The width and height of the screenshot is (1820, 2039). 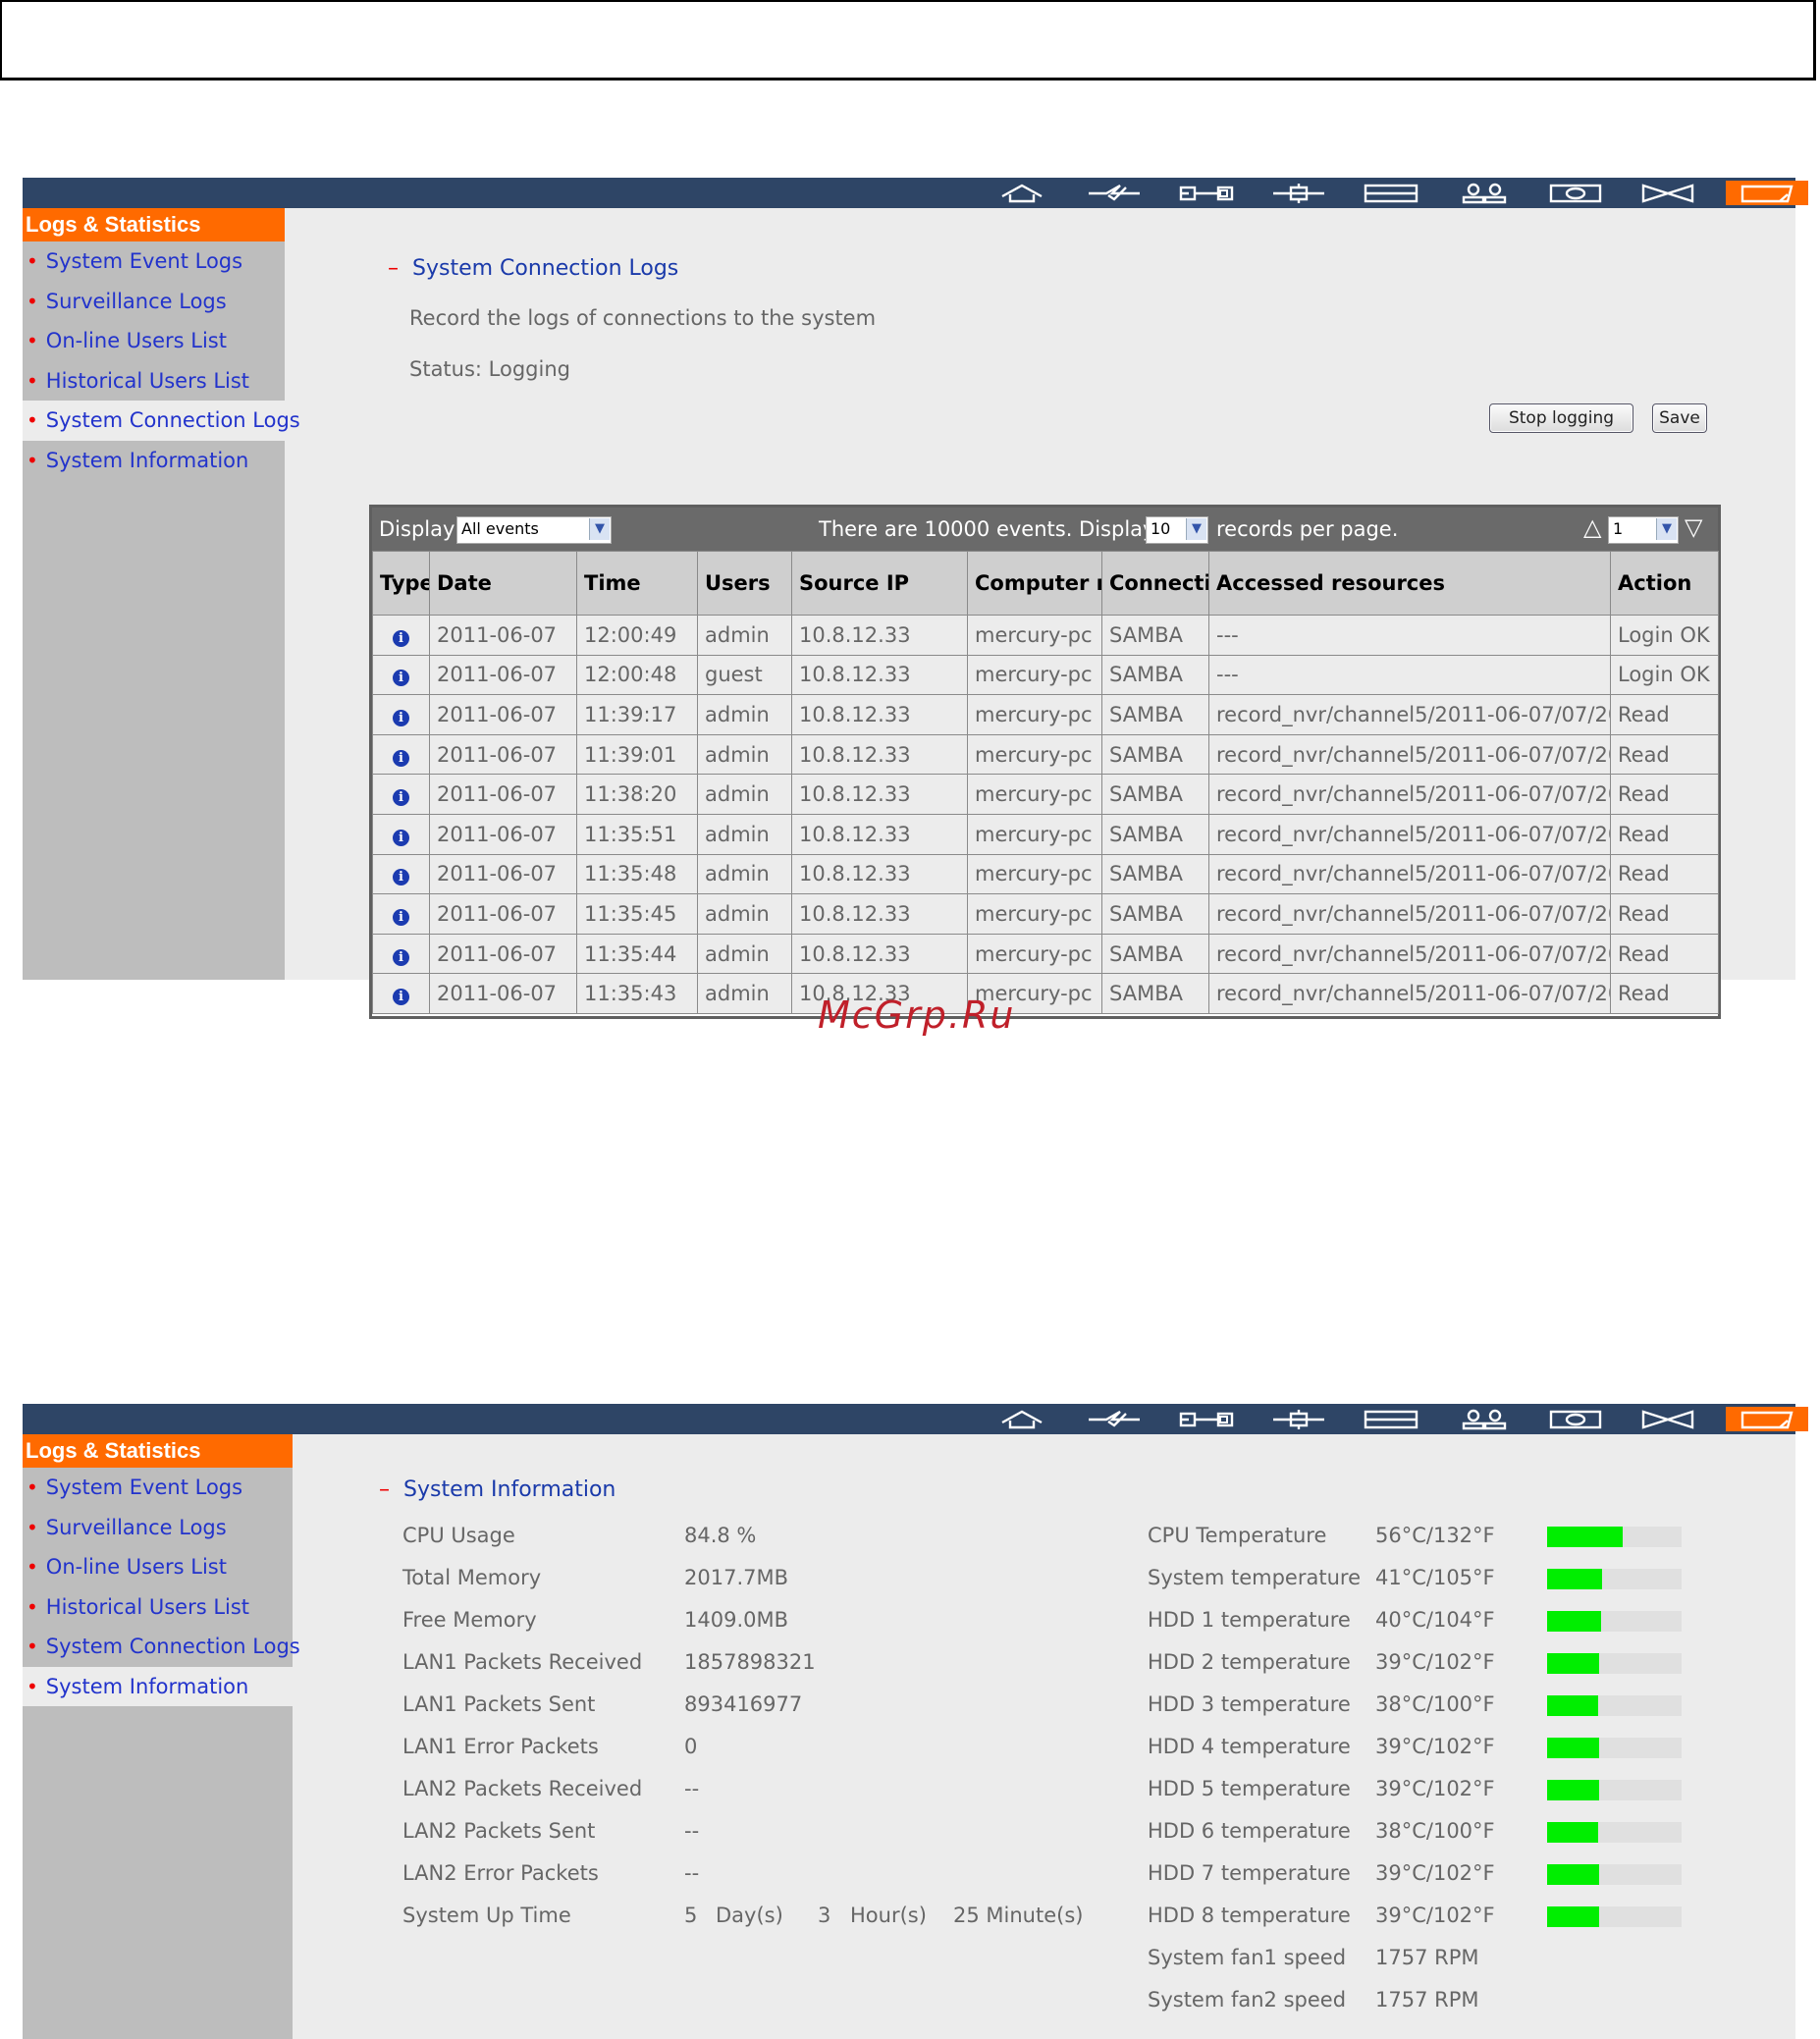 What do you see at coordinates (503, 583) in the screenshot?
I see `column-header: Date` at bounding box center [503, 583].